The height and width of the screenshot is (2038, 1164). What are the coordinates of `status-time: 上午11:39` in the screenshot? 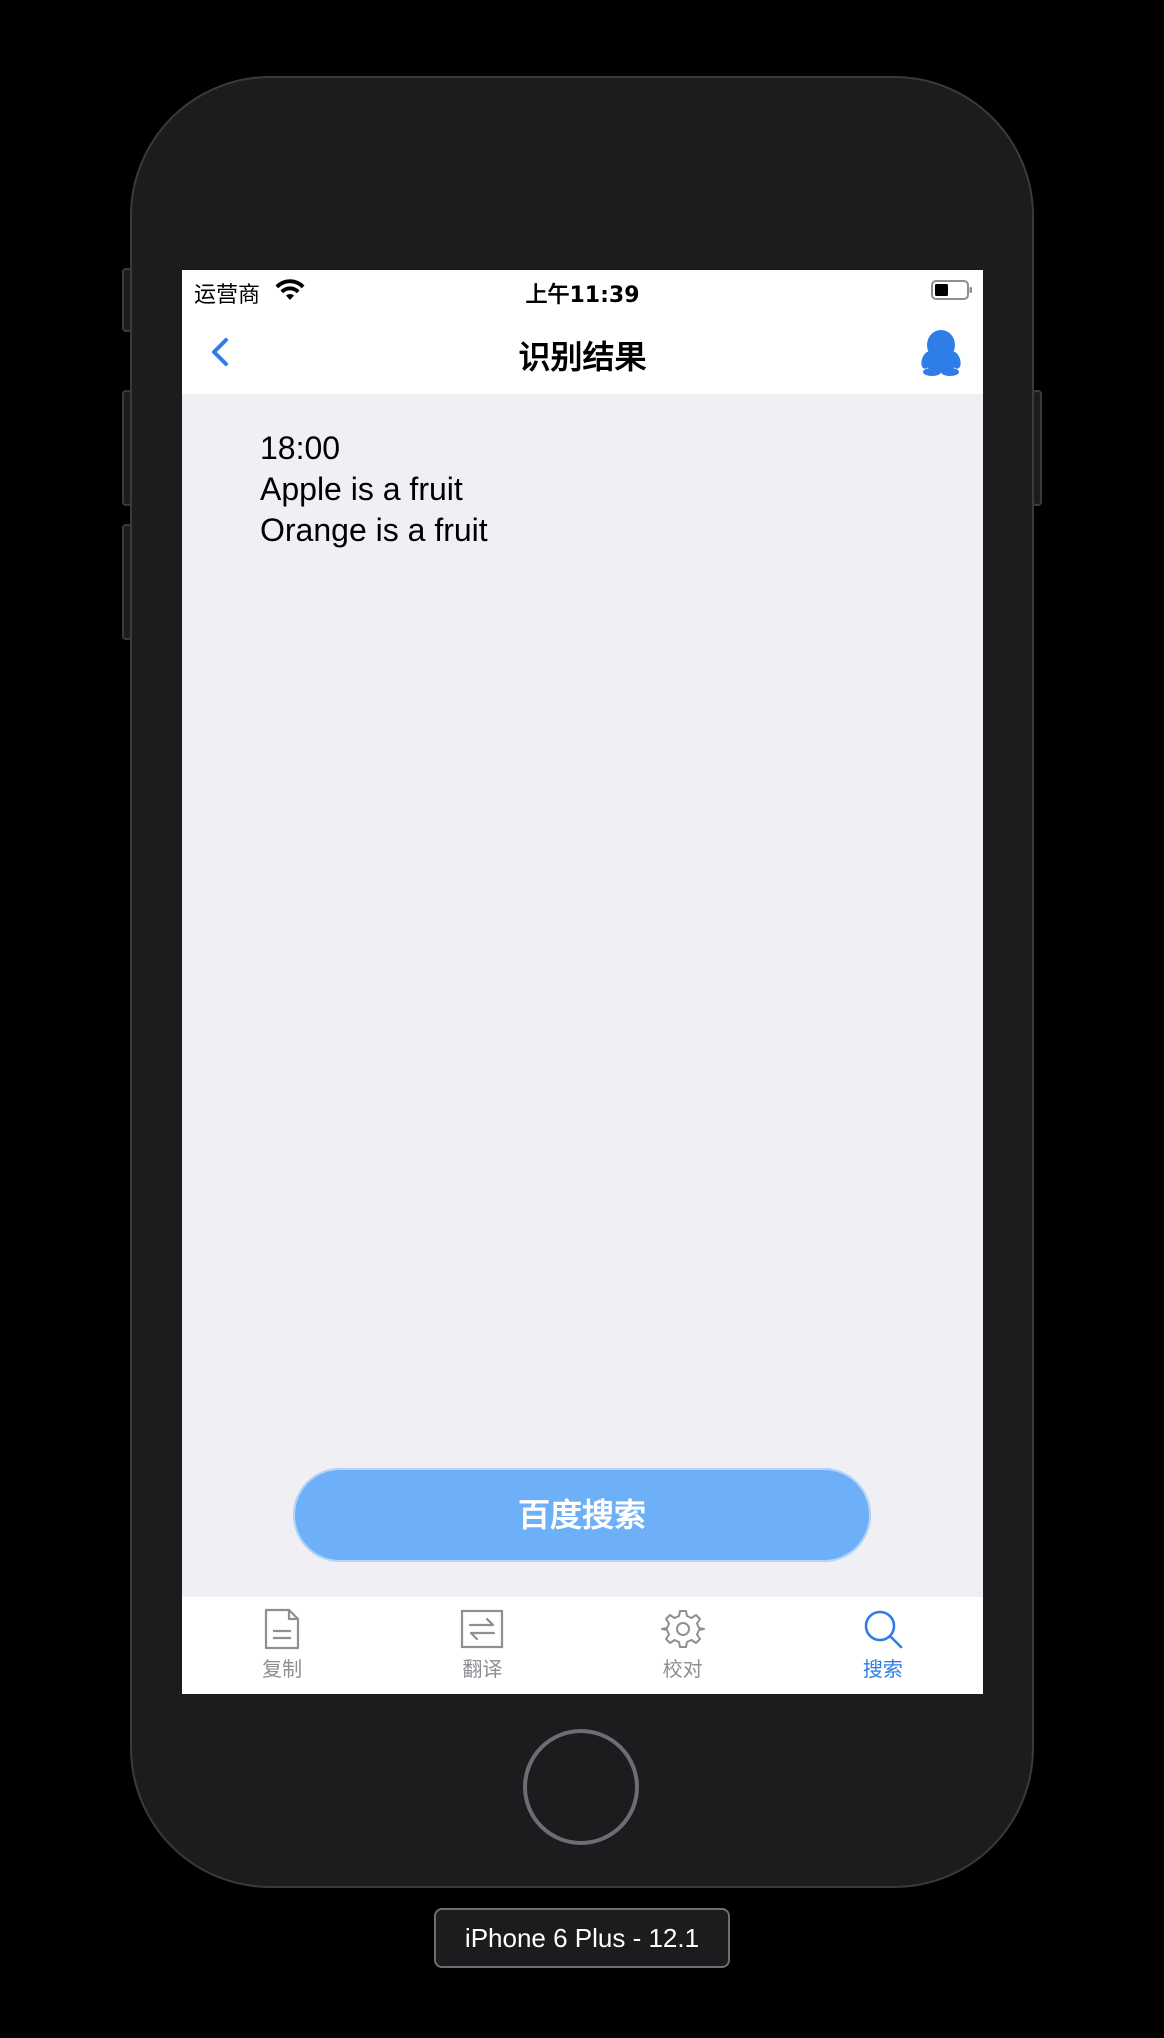 It's located at (582, 295).